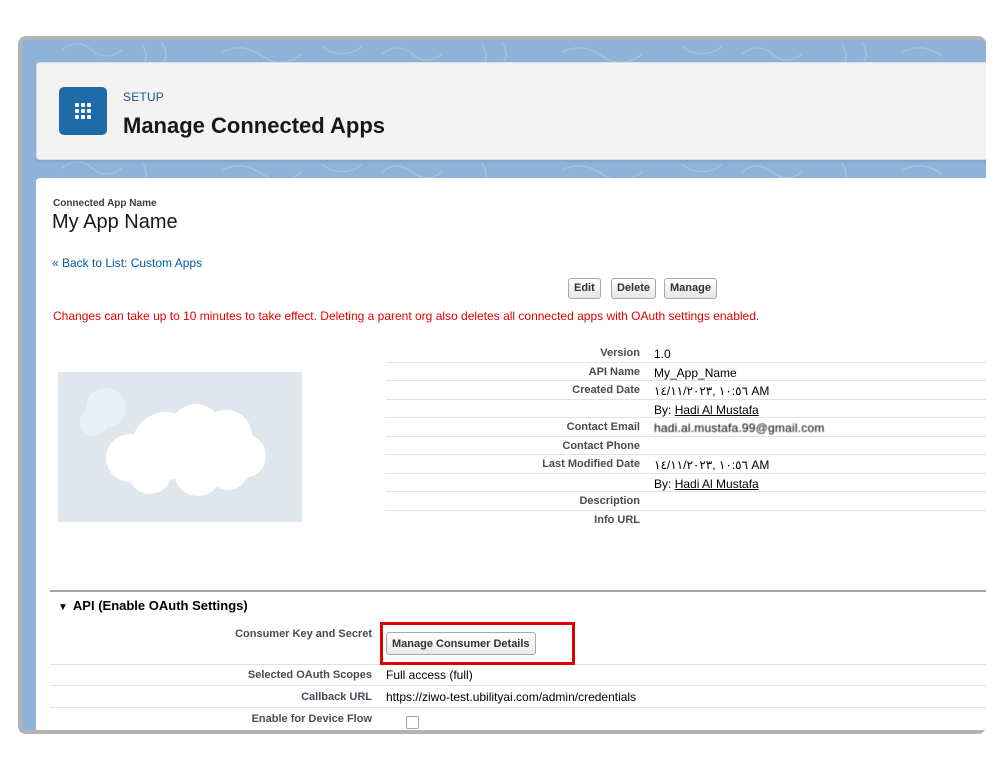  Describe the element at coordinates (663, 409) in the screenshot. I see `created-by-prefix: By:` at that location.